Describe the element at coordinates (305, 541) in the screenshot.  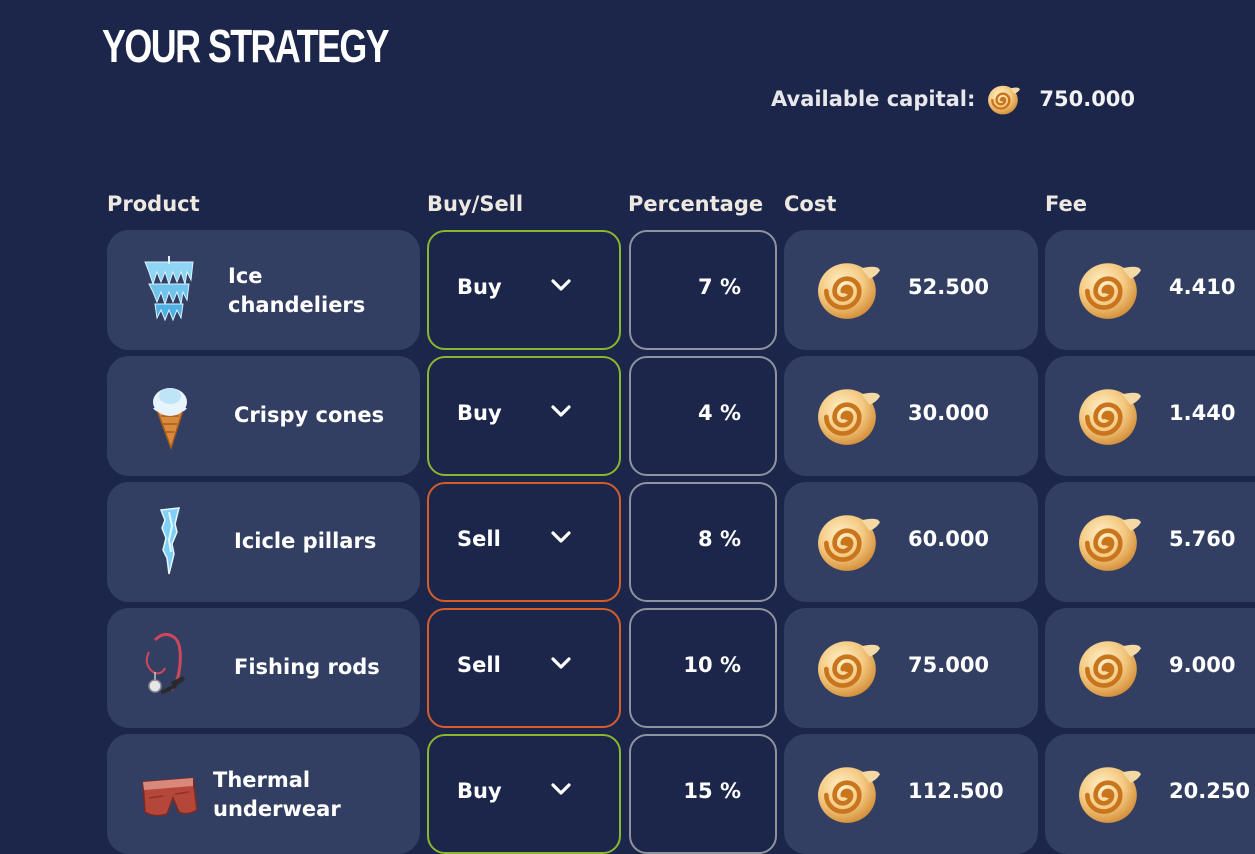
I see `product-name: Icicle pillars` at that location.